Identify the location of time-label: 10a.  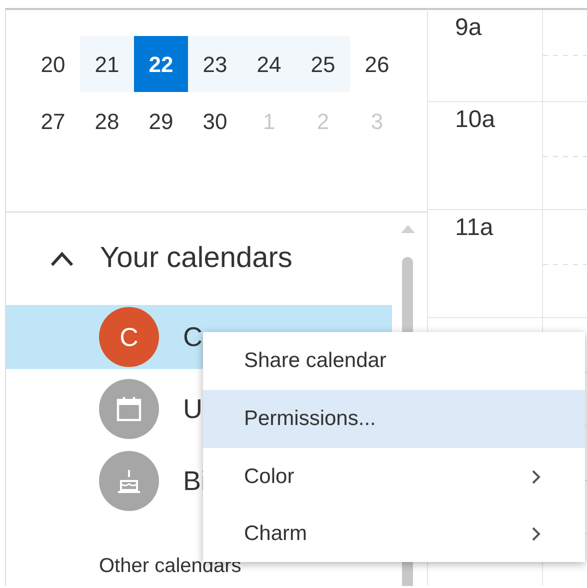
(475, 119).